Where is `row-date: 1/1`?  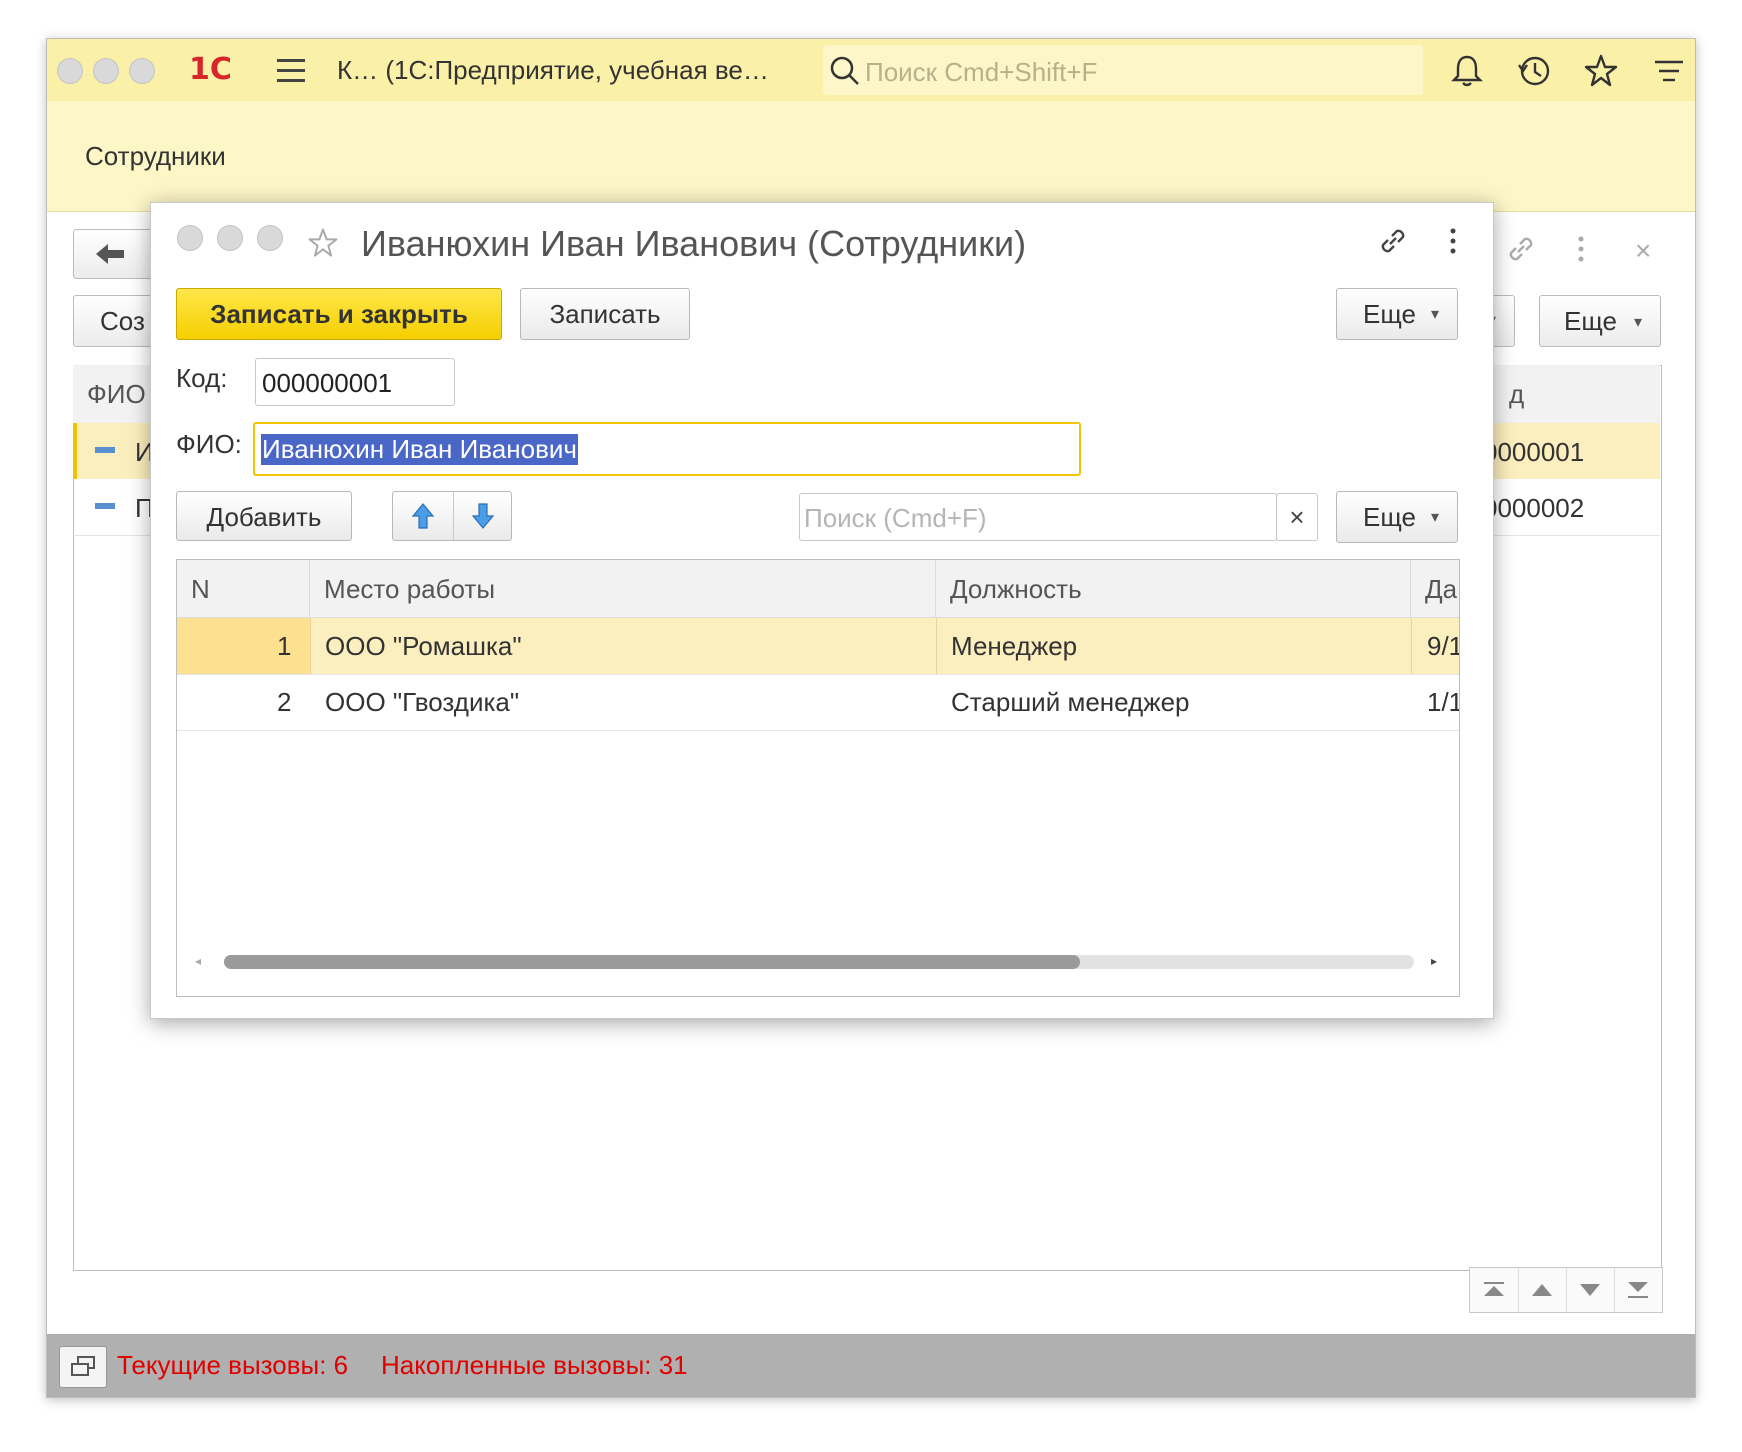 row-date: 1/1 is located at coordinates (1443, 702).